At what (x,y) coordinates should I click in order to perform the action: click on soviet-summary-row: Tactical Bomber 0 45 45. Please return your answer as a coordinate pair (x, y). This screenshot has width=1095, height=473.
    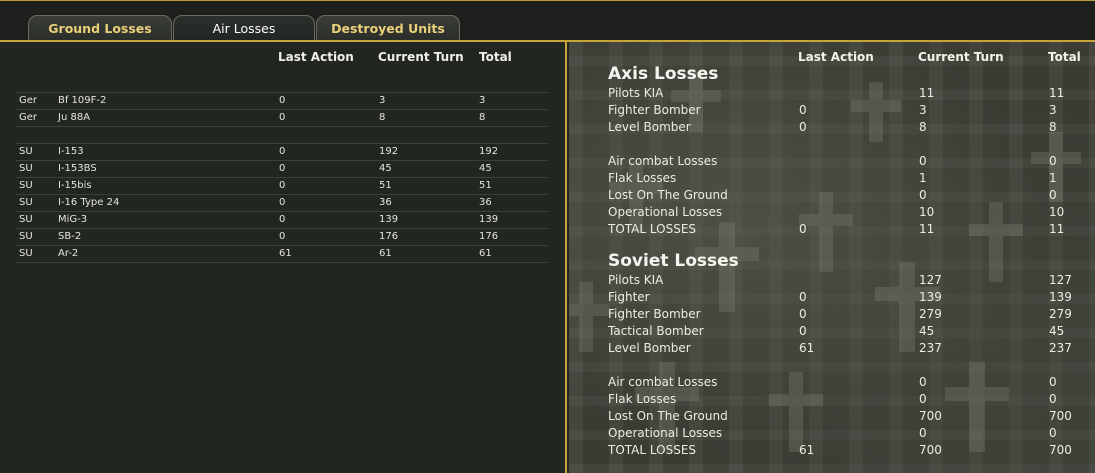
    Looking at the image, I should click on (848, 332).